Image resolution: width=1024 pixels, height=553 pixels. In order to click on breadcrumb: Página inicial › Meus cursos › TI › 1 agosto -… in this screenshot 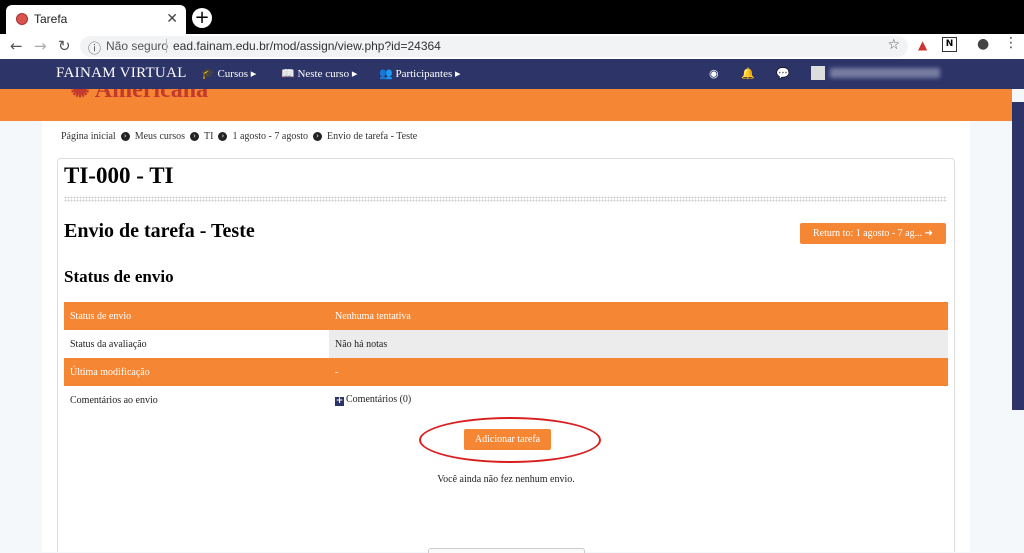, I will do `click(239, 136)`.